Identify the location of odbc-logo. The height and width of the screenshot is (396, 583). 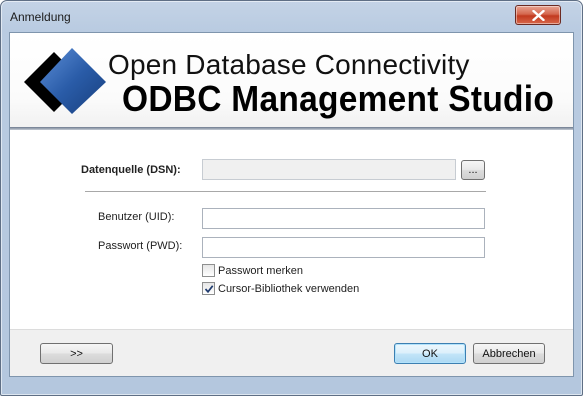
(65, 81).